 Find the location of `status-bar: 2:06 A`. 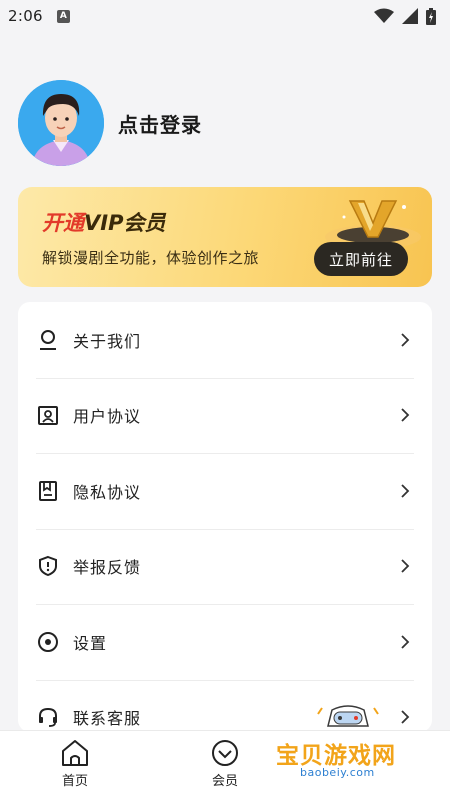

status-bar: 2:06 A is located at coordinates (225, 16).